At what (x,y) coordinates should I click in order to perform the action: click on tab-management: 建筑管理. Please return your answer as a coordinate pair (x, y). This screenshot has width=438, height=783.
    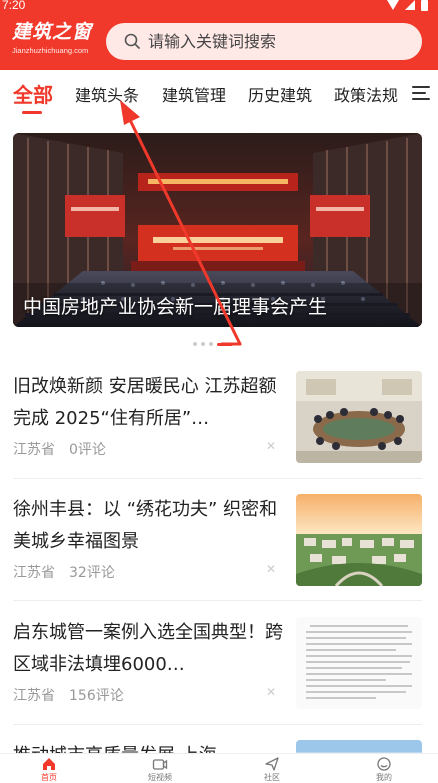
    Looking at the image, I should click on (194, 94).